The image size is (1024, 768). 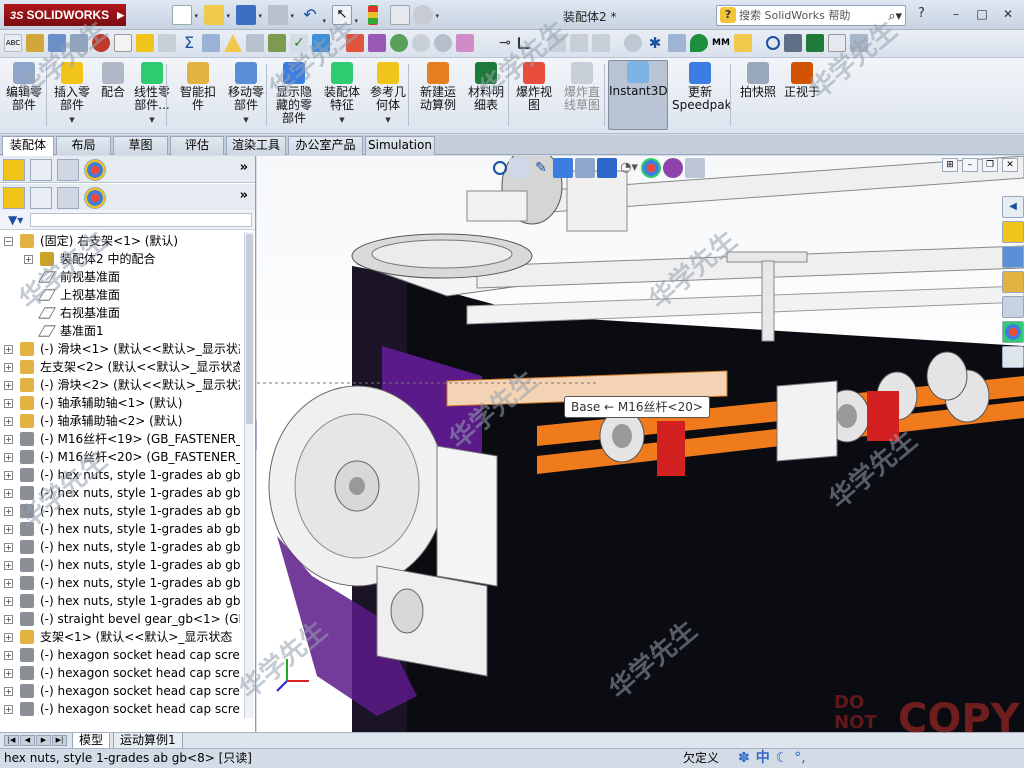 I want to click on save-icon: ▾, so click(x=249, y=15).